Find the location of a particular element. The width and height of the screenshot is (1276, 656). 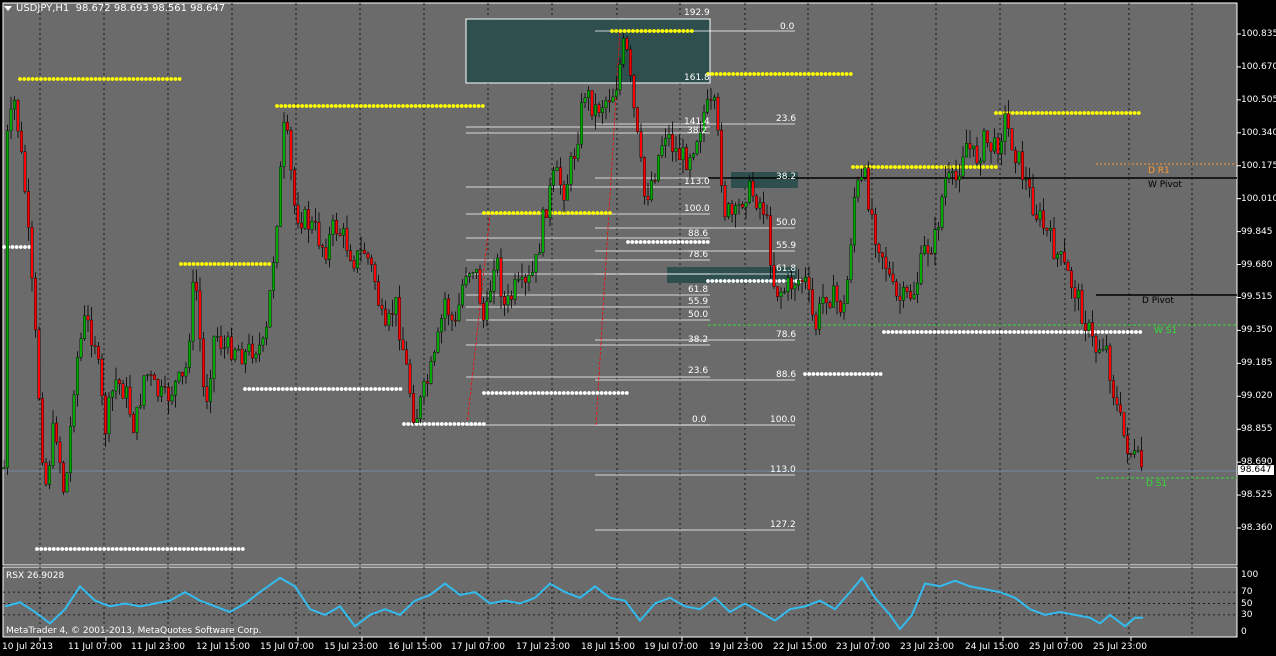

fib-label: 50.0 is located at coordinates (786, 223).